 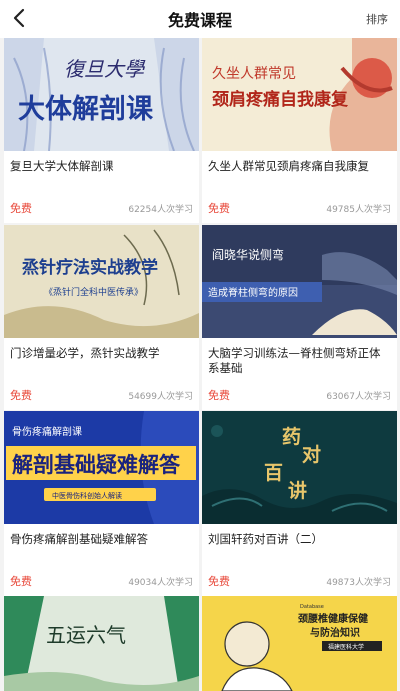 I want to click on learner-count: 62254人次学习, so click(x=160, y=210).